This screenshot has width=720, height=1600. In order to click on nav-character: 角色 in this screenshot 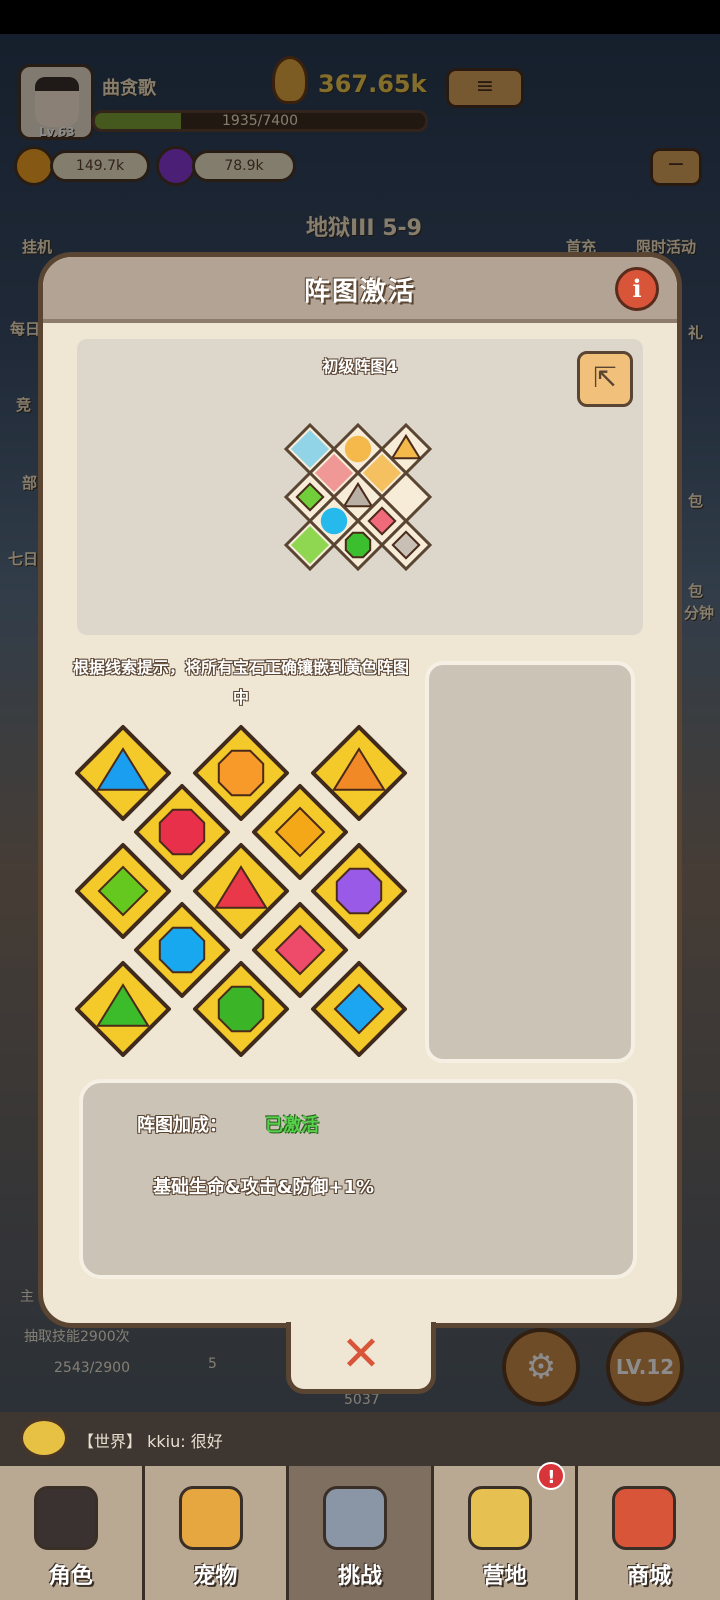, I will do `click(72, 1533)`.